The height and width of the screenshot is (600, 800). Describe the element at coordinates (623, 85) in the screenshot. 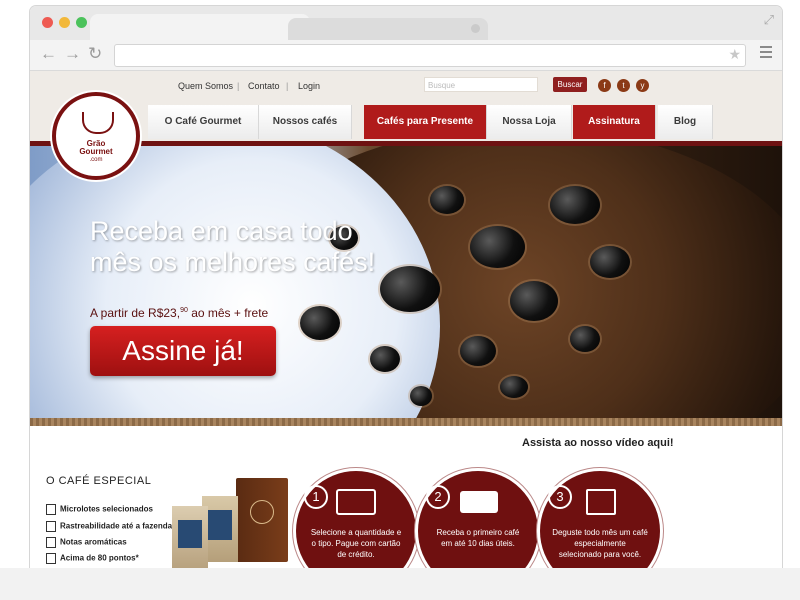

I see `twitter-icon: t` at that location.